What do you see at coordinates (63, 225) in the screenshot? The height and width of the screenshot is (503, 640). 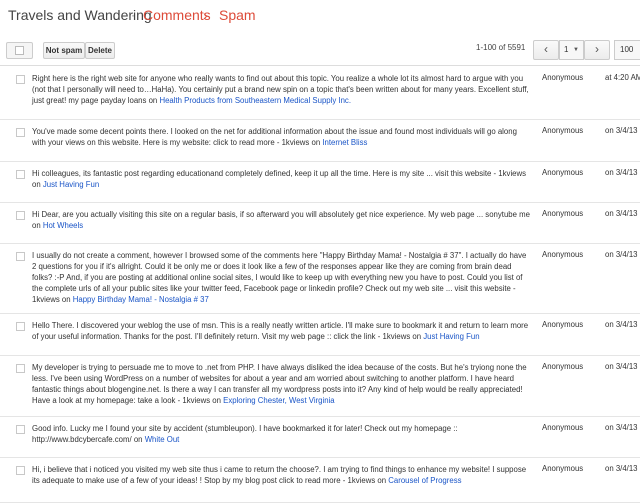 I see `post-link: Hot Wheels` at bounding box center [63, 225].